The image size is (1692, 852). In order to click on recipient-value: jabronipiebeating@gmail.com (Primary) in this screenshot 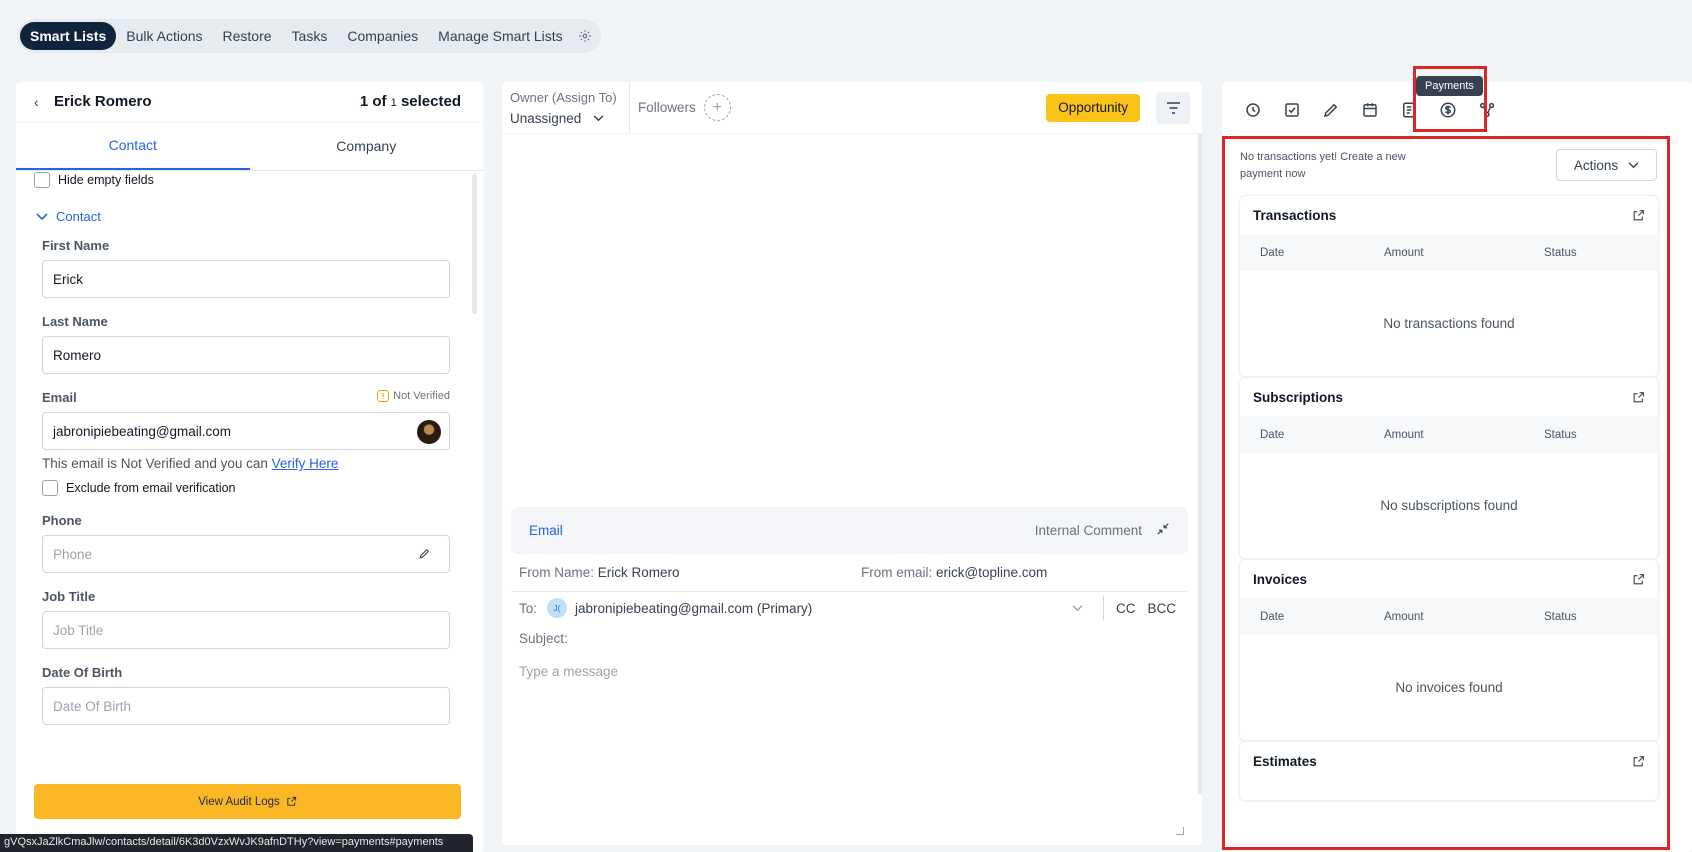, I will do `click(693, 608)`.